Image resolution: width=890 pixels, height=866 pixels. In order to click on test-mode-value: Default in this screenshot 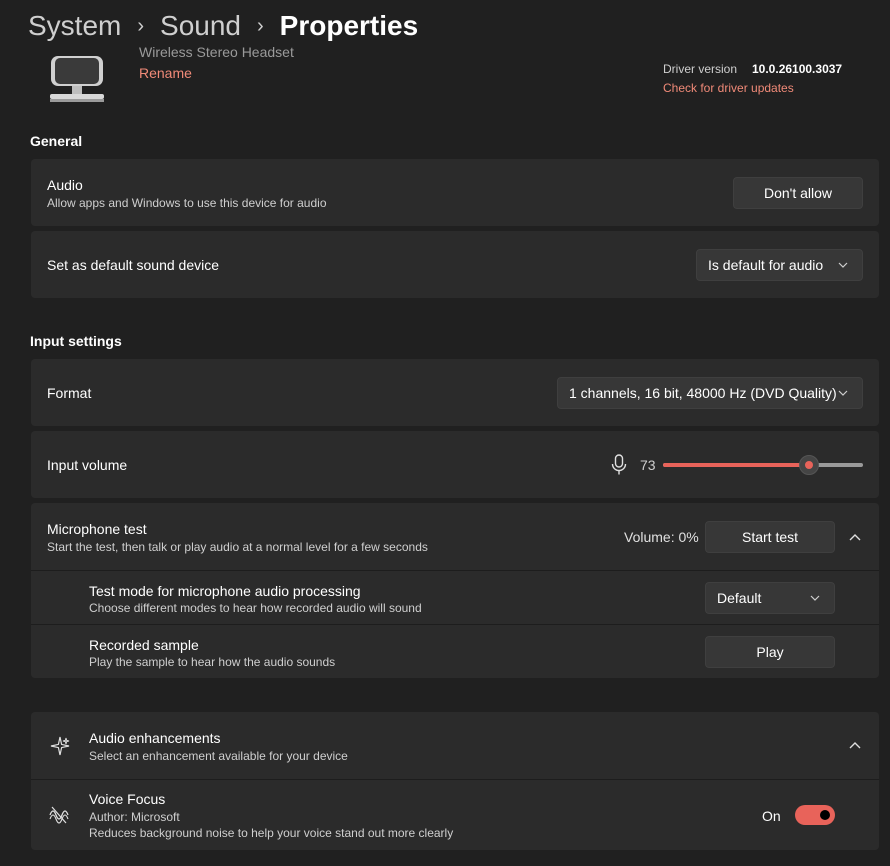, I will do `click(739, 598)`.